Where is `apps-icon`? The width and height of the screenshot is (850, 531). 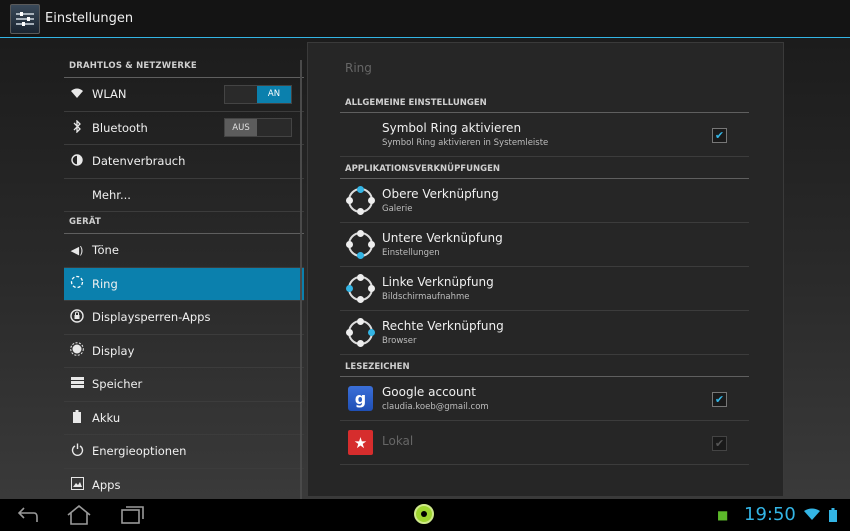
apps-icon is located at coordinates (77, 484).